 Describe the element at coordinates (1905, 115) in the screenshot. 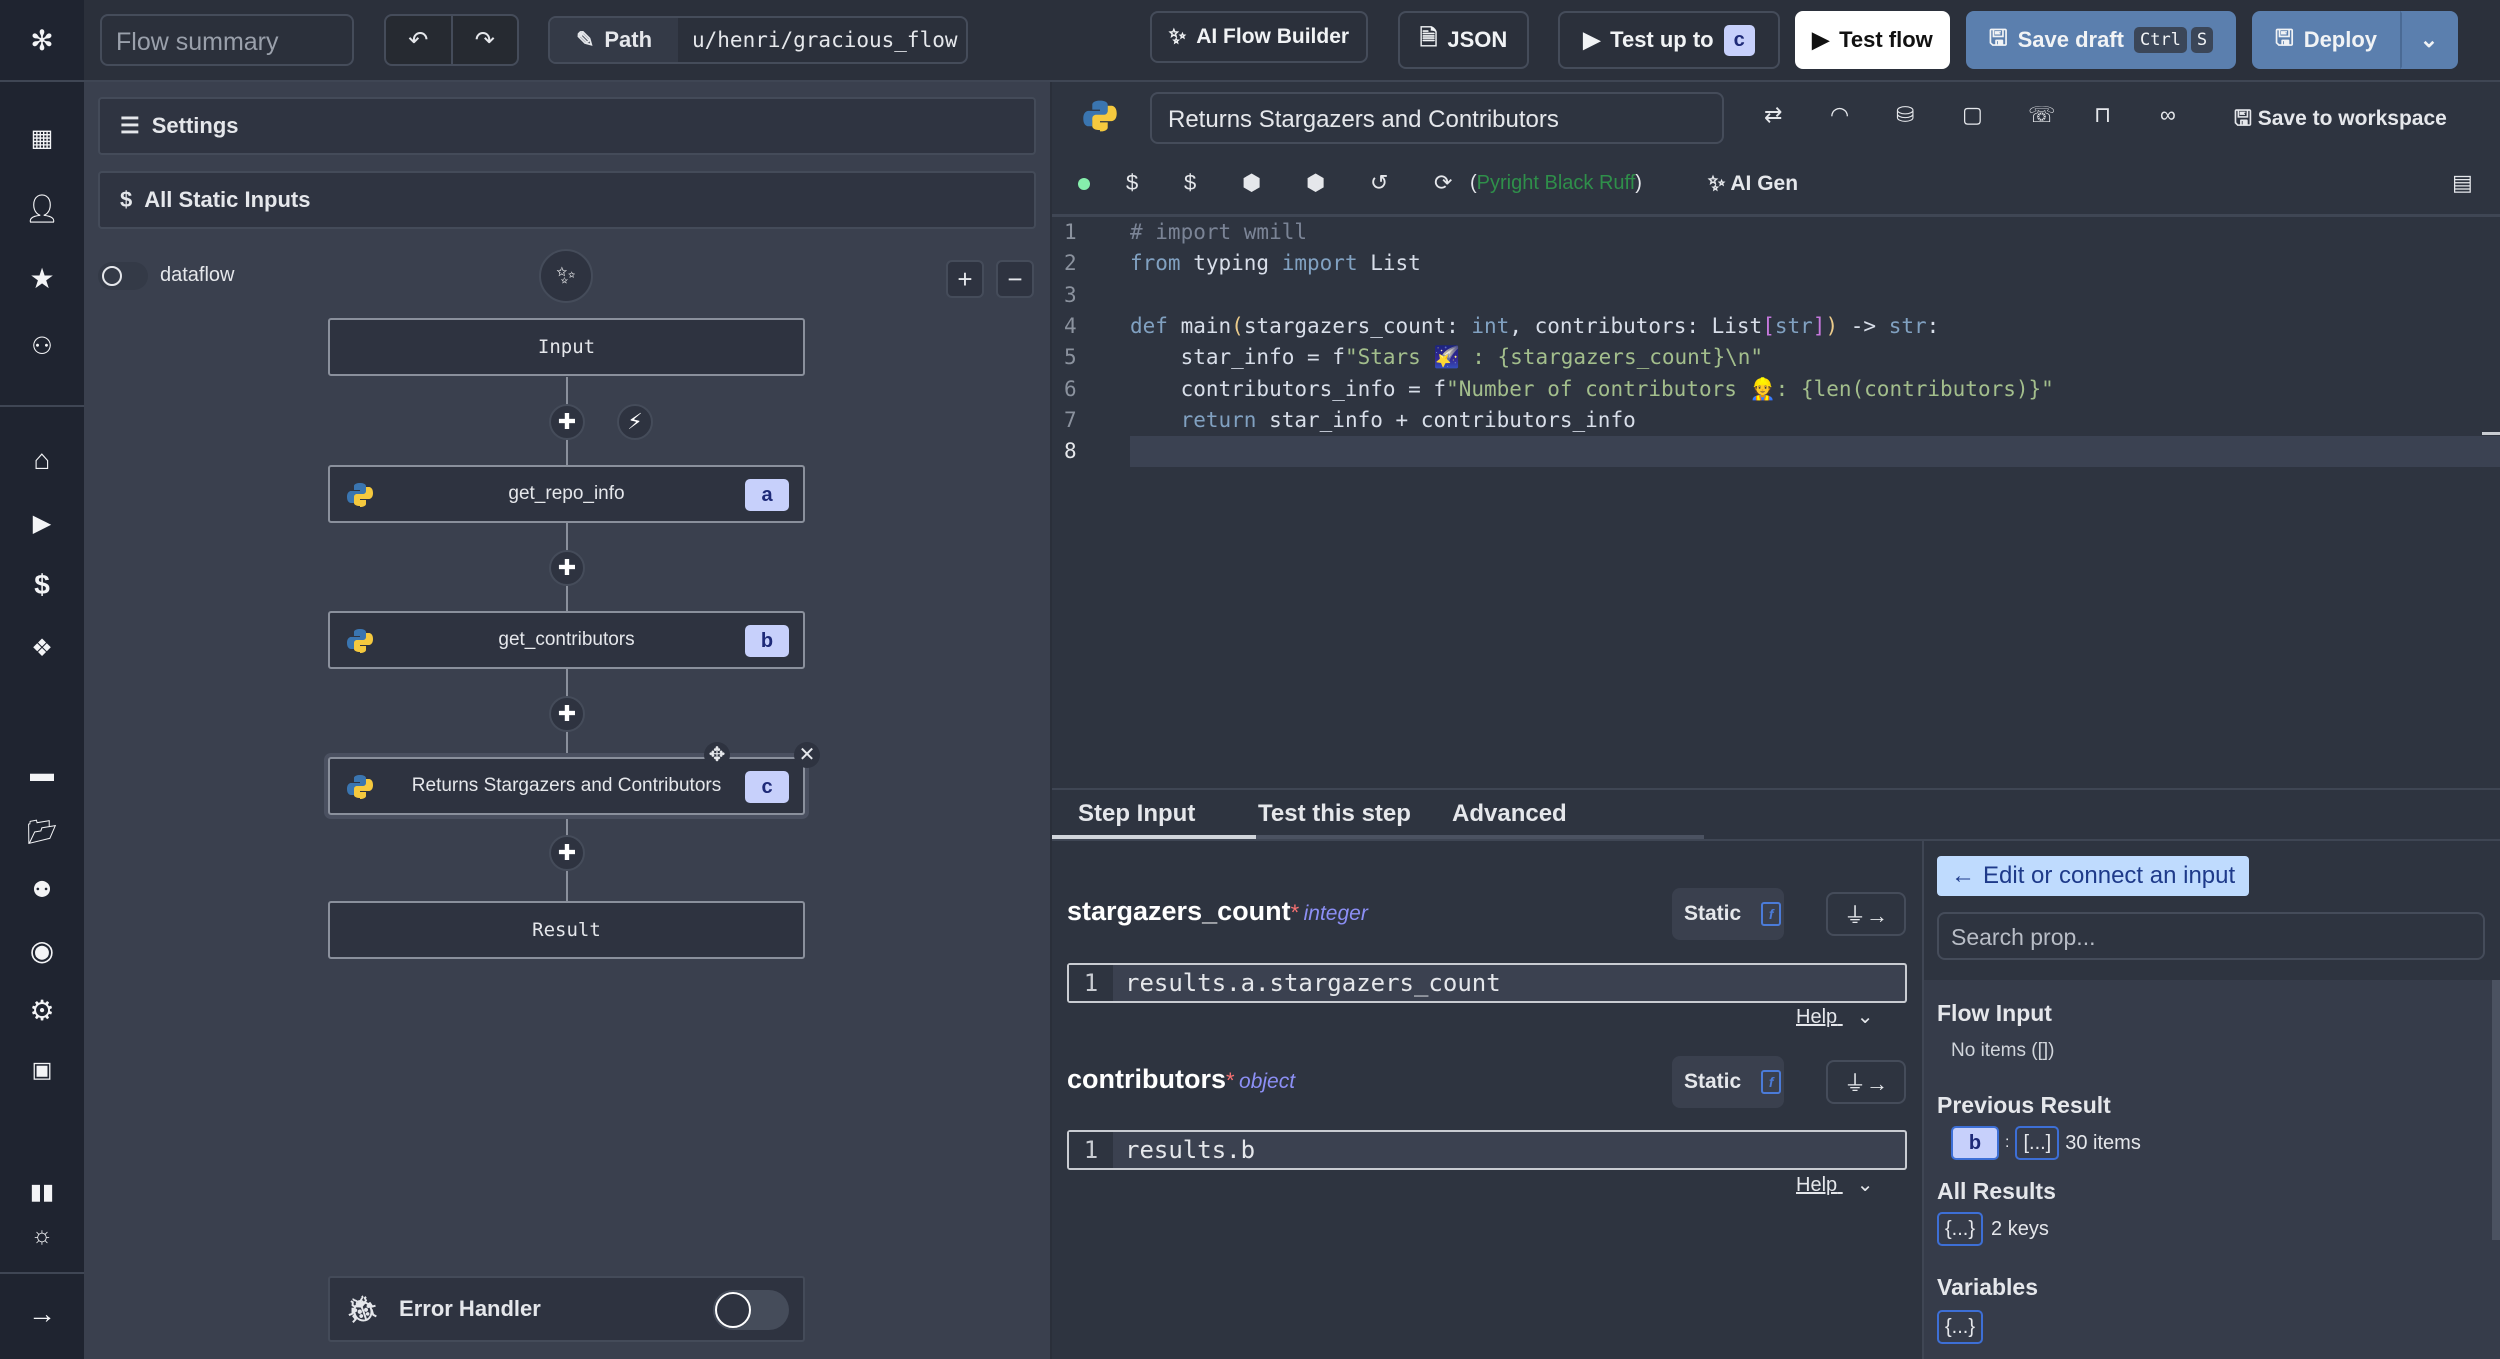

I see `cache-database-icon: ⛁` at that location.